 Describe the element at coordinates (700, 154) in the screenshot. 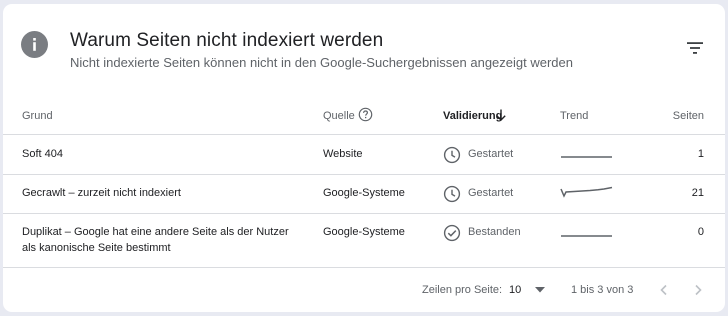

I see `pages-count: 1` at that location.